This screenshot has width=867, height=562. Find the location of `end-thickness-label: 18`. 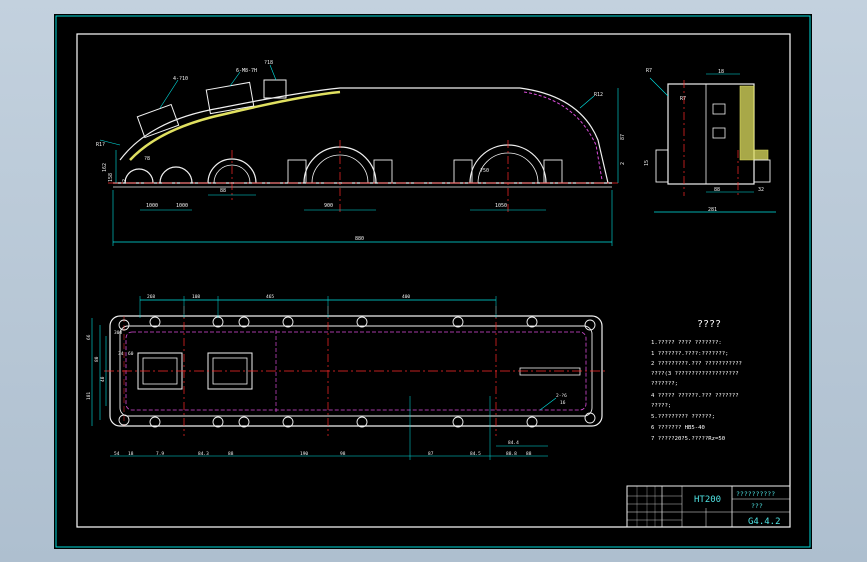

end-thickness-label: 18 is located at coordinates (721, 72).